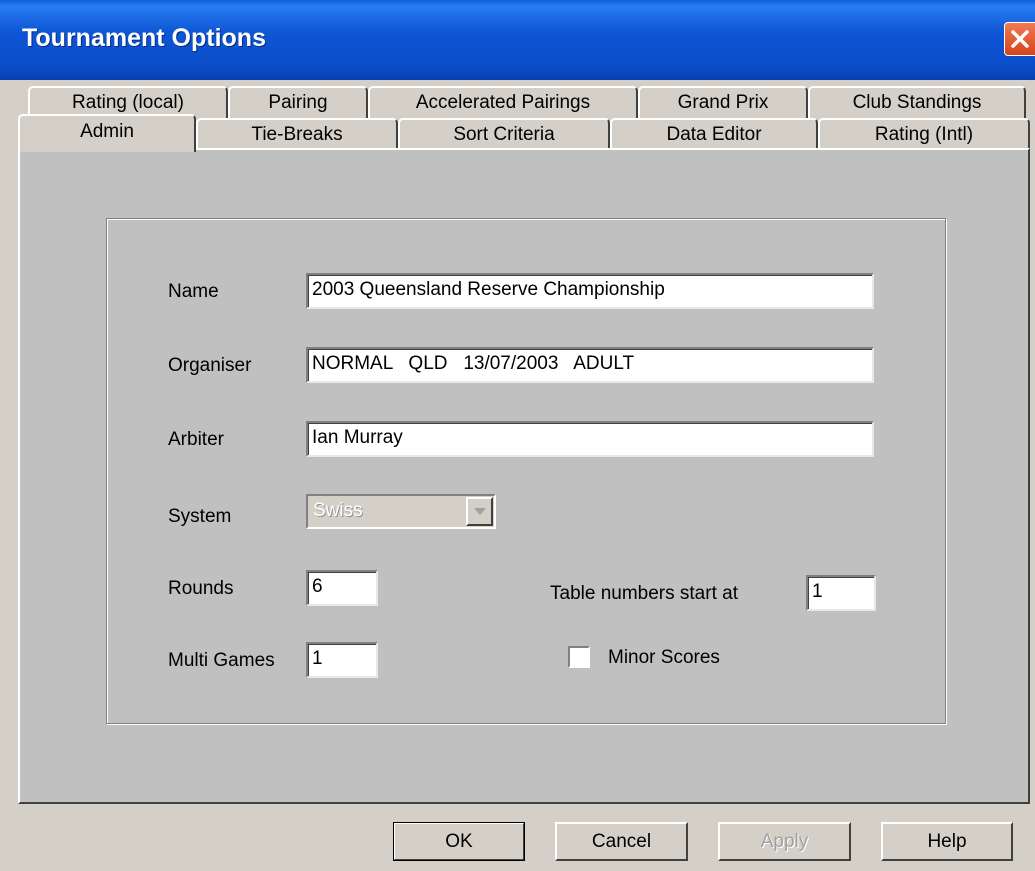 The image size is (1035, 871). I want to click on tab-grand-prix: Grand Prix, so click(723, 103).